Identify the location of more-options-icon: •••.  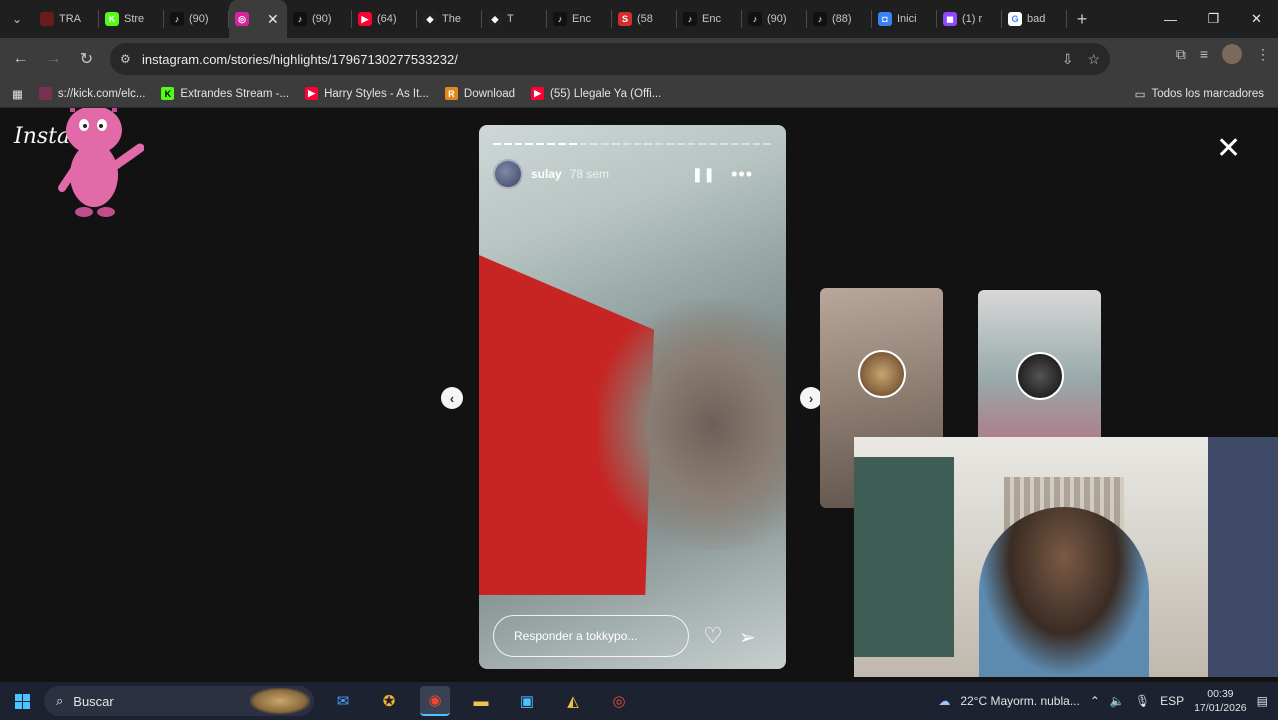
(742, 174).